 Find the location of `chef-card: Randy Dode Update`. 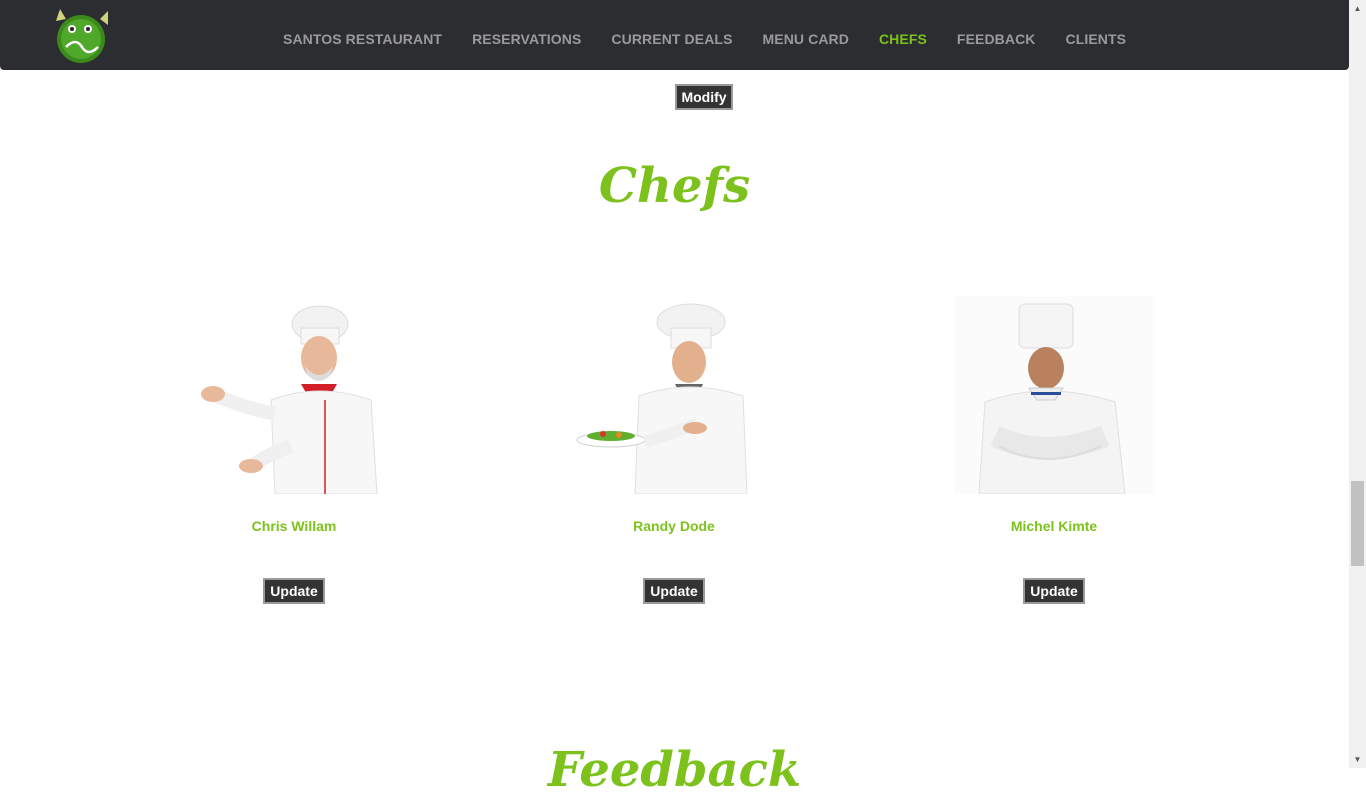

chef-card: Randy Dode Update is located at coordinates (674, 452).